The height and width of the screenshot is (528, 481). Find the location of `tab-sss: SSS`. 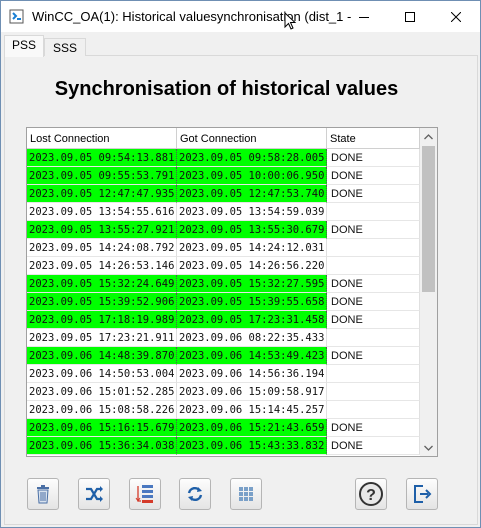

tab-sss: SSS is located at coordinates (65, 47).